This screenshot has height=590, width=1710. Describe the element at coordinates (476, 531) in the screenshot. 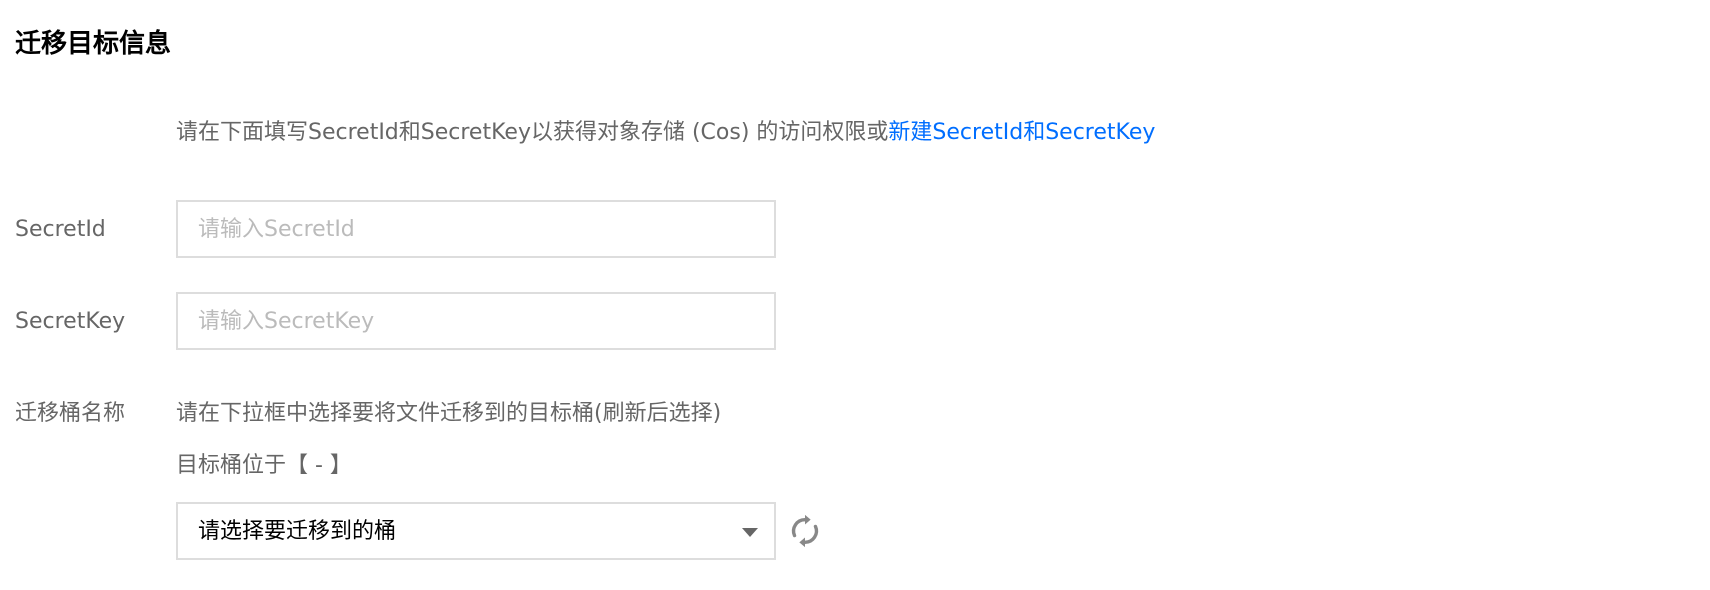

I see `bucket-select: 请选择要迁移到的桶` at that location.